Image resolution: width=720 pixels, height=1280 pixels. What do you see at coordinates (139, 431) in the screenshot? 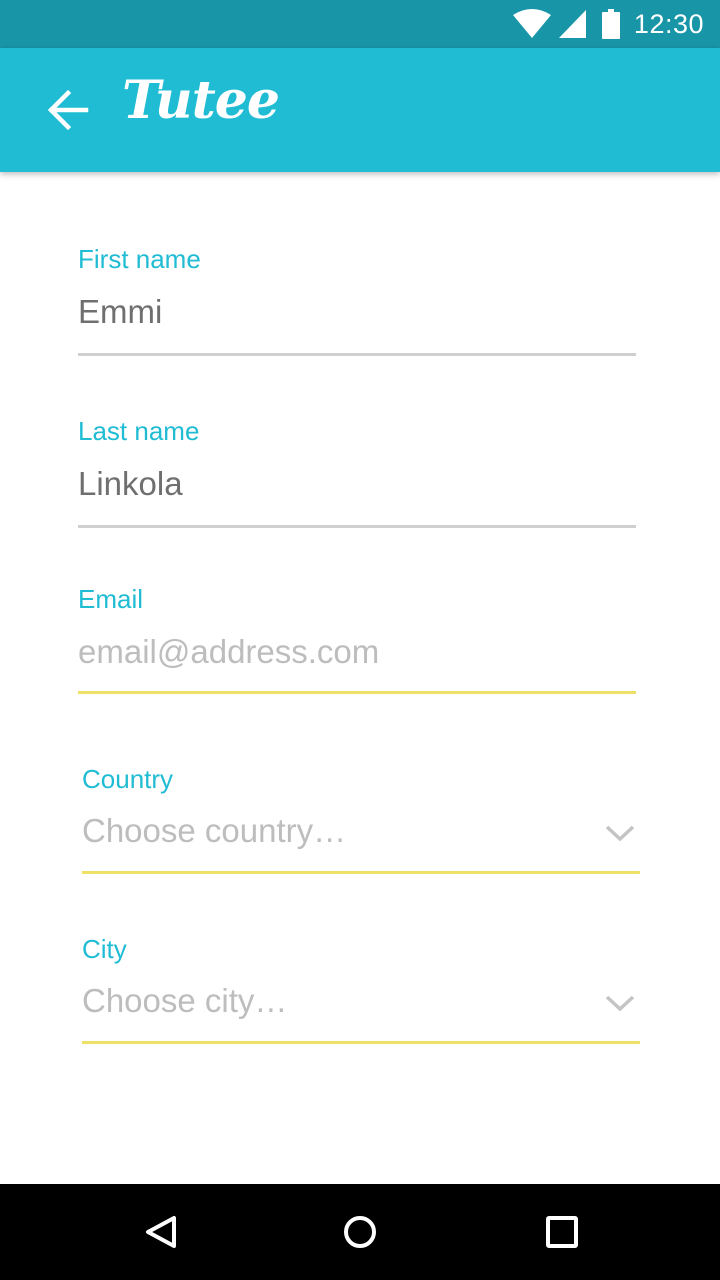
I see `last-name-label: Last name` at bounding box center [139, 431].